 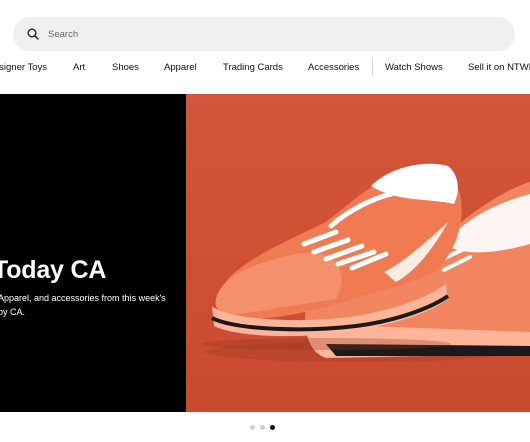 What do you see at coordinates (53, 270) in the screenshot?
I see `hero-title: Today CA` at bounding box center [53, 270].